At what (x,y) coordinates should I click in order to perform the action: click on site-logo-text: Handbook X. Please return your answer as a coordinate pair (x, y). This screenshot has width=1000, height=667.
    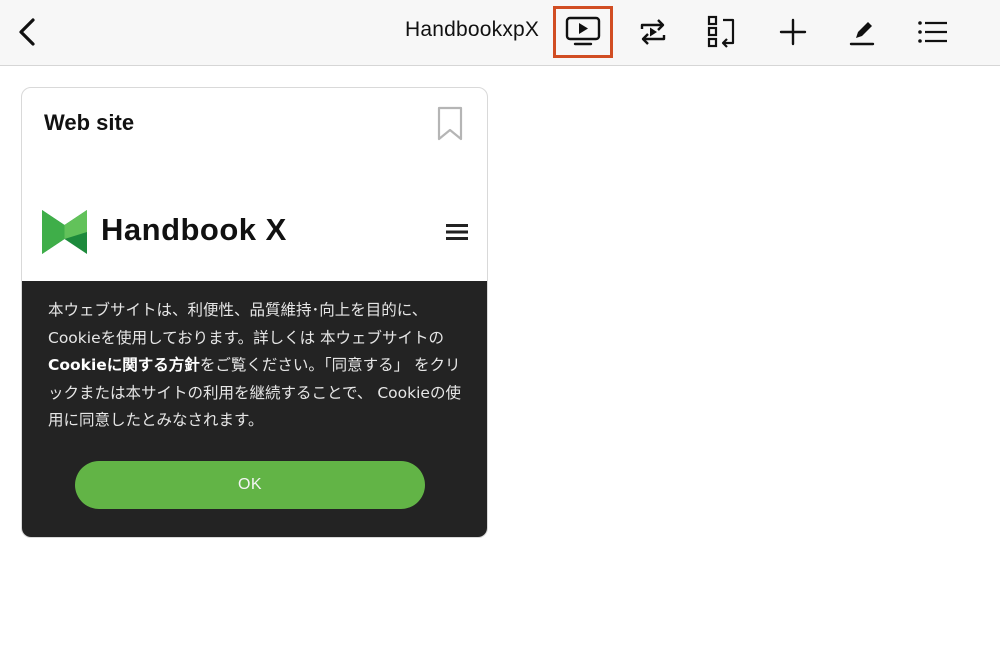
    Looking at the image, I should click on (194, 229).